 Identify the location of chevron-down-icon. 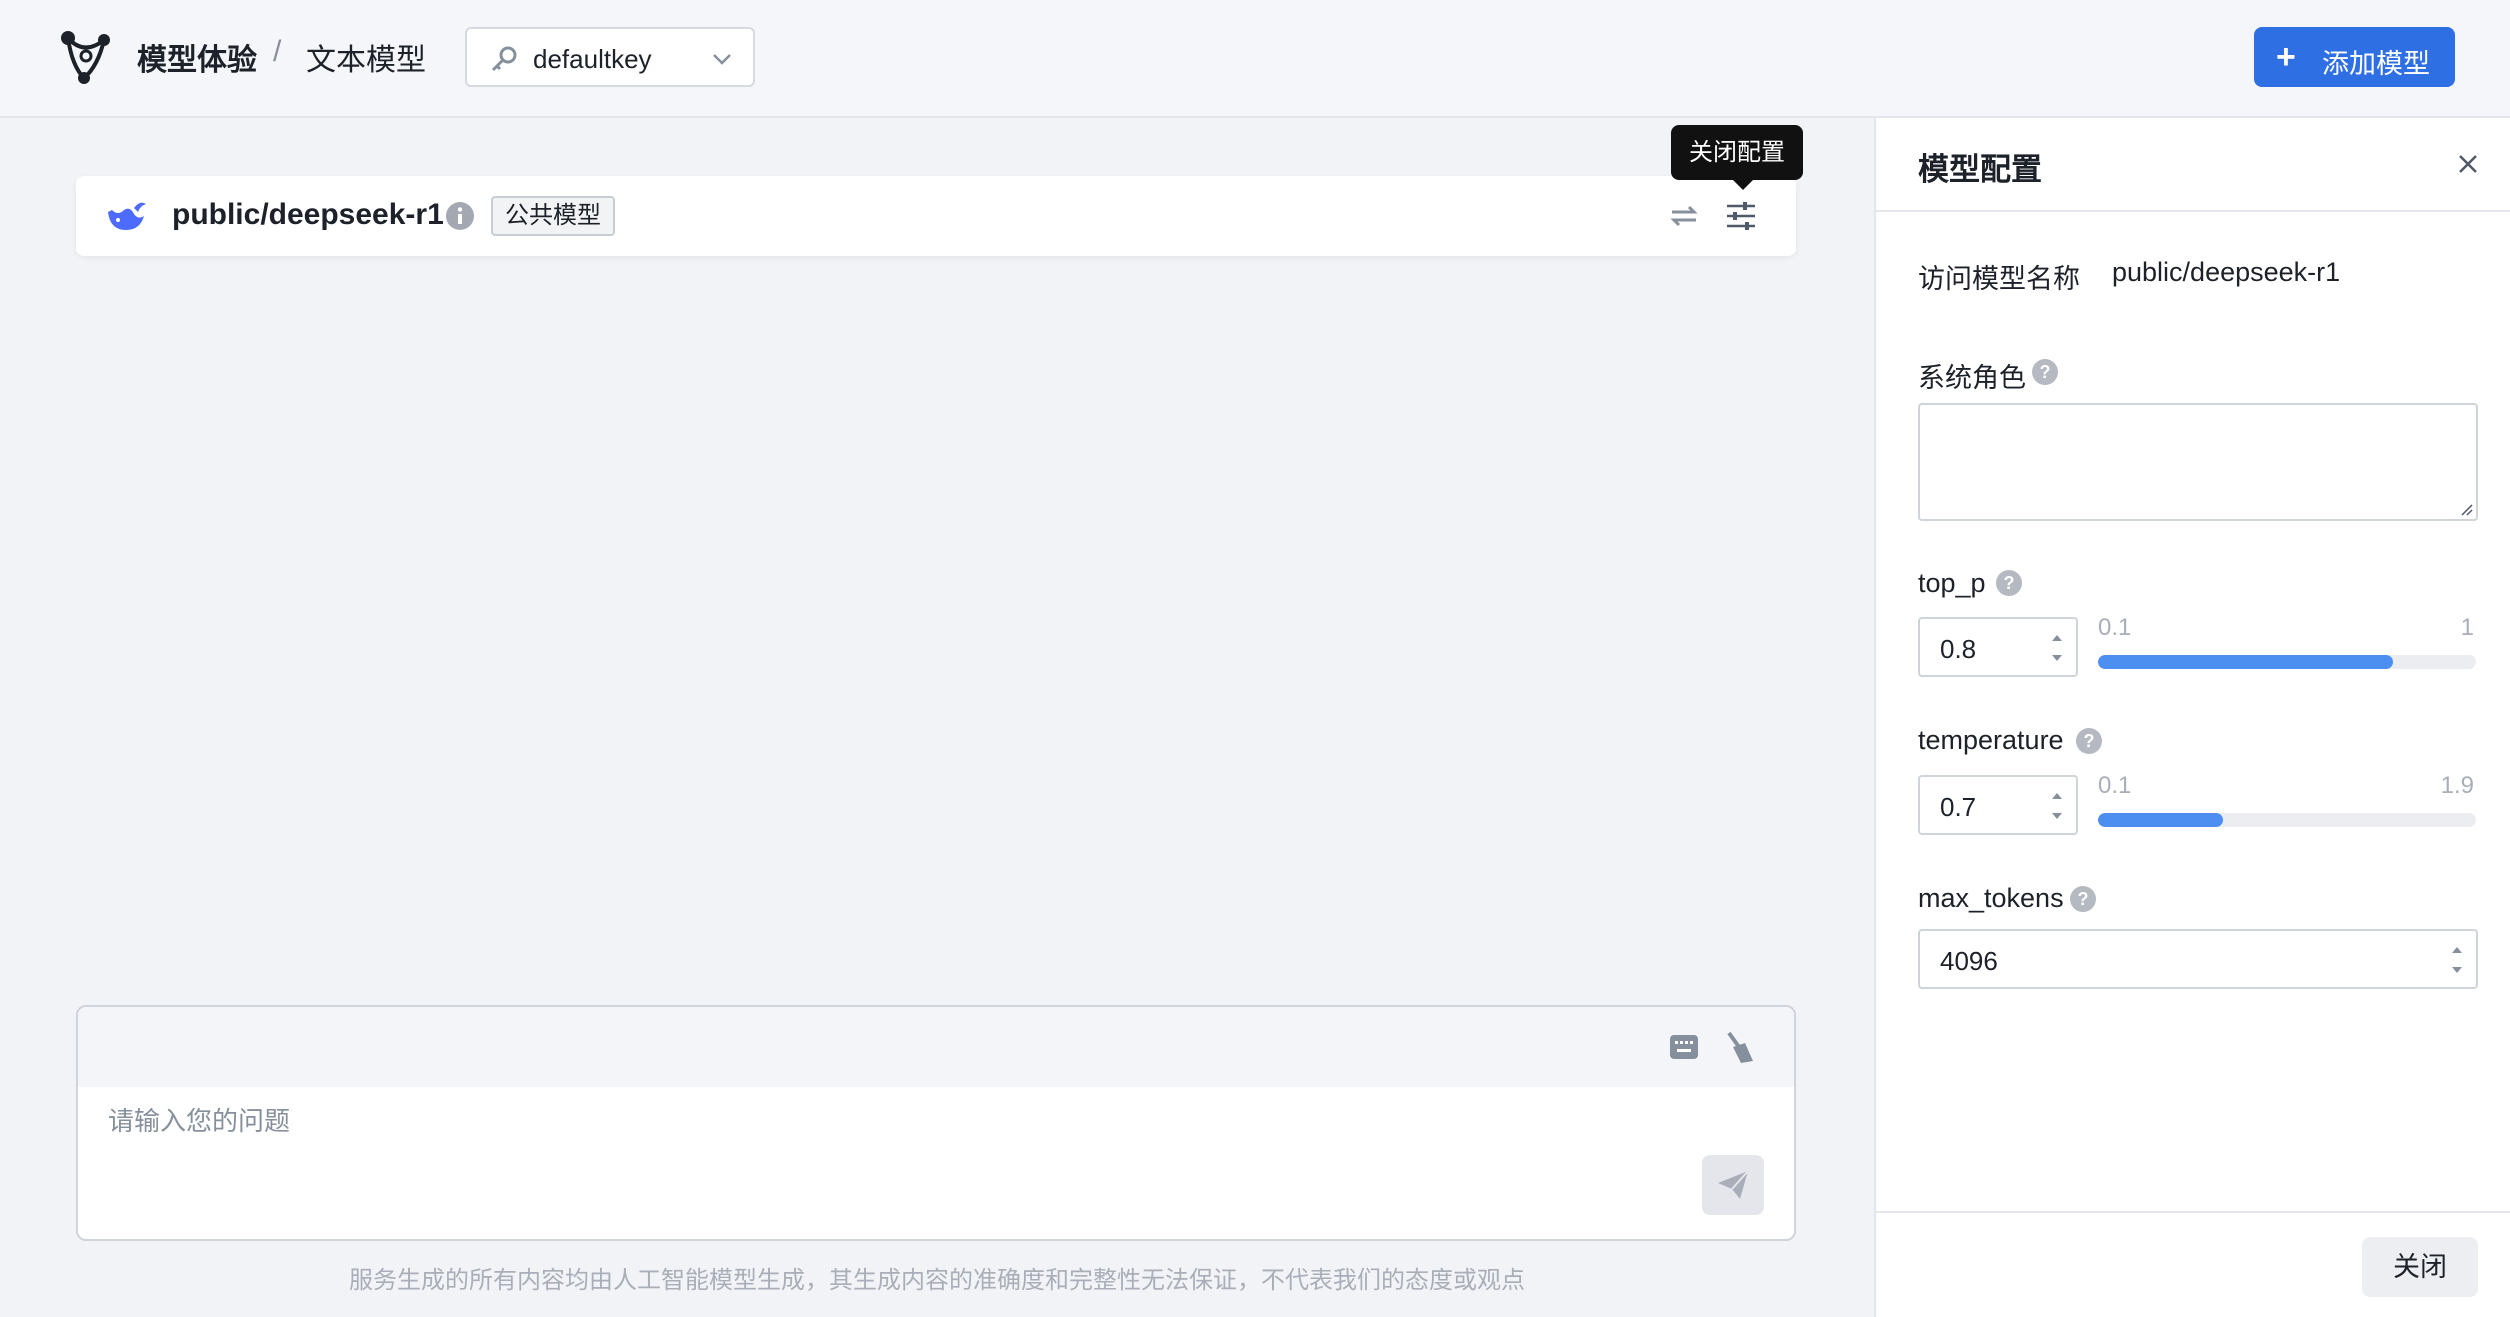
(722, 59).